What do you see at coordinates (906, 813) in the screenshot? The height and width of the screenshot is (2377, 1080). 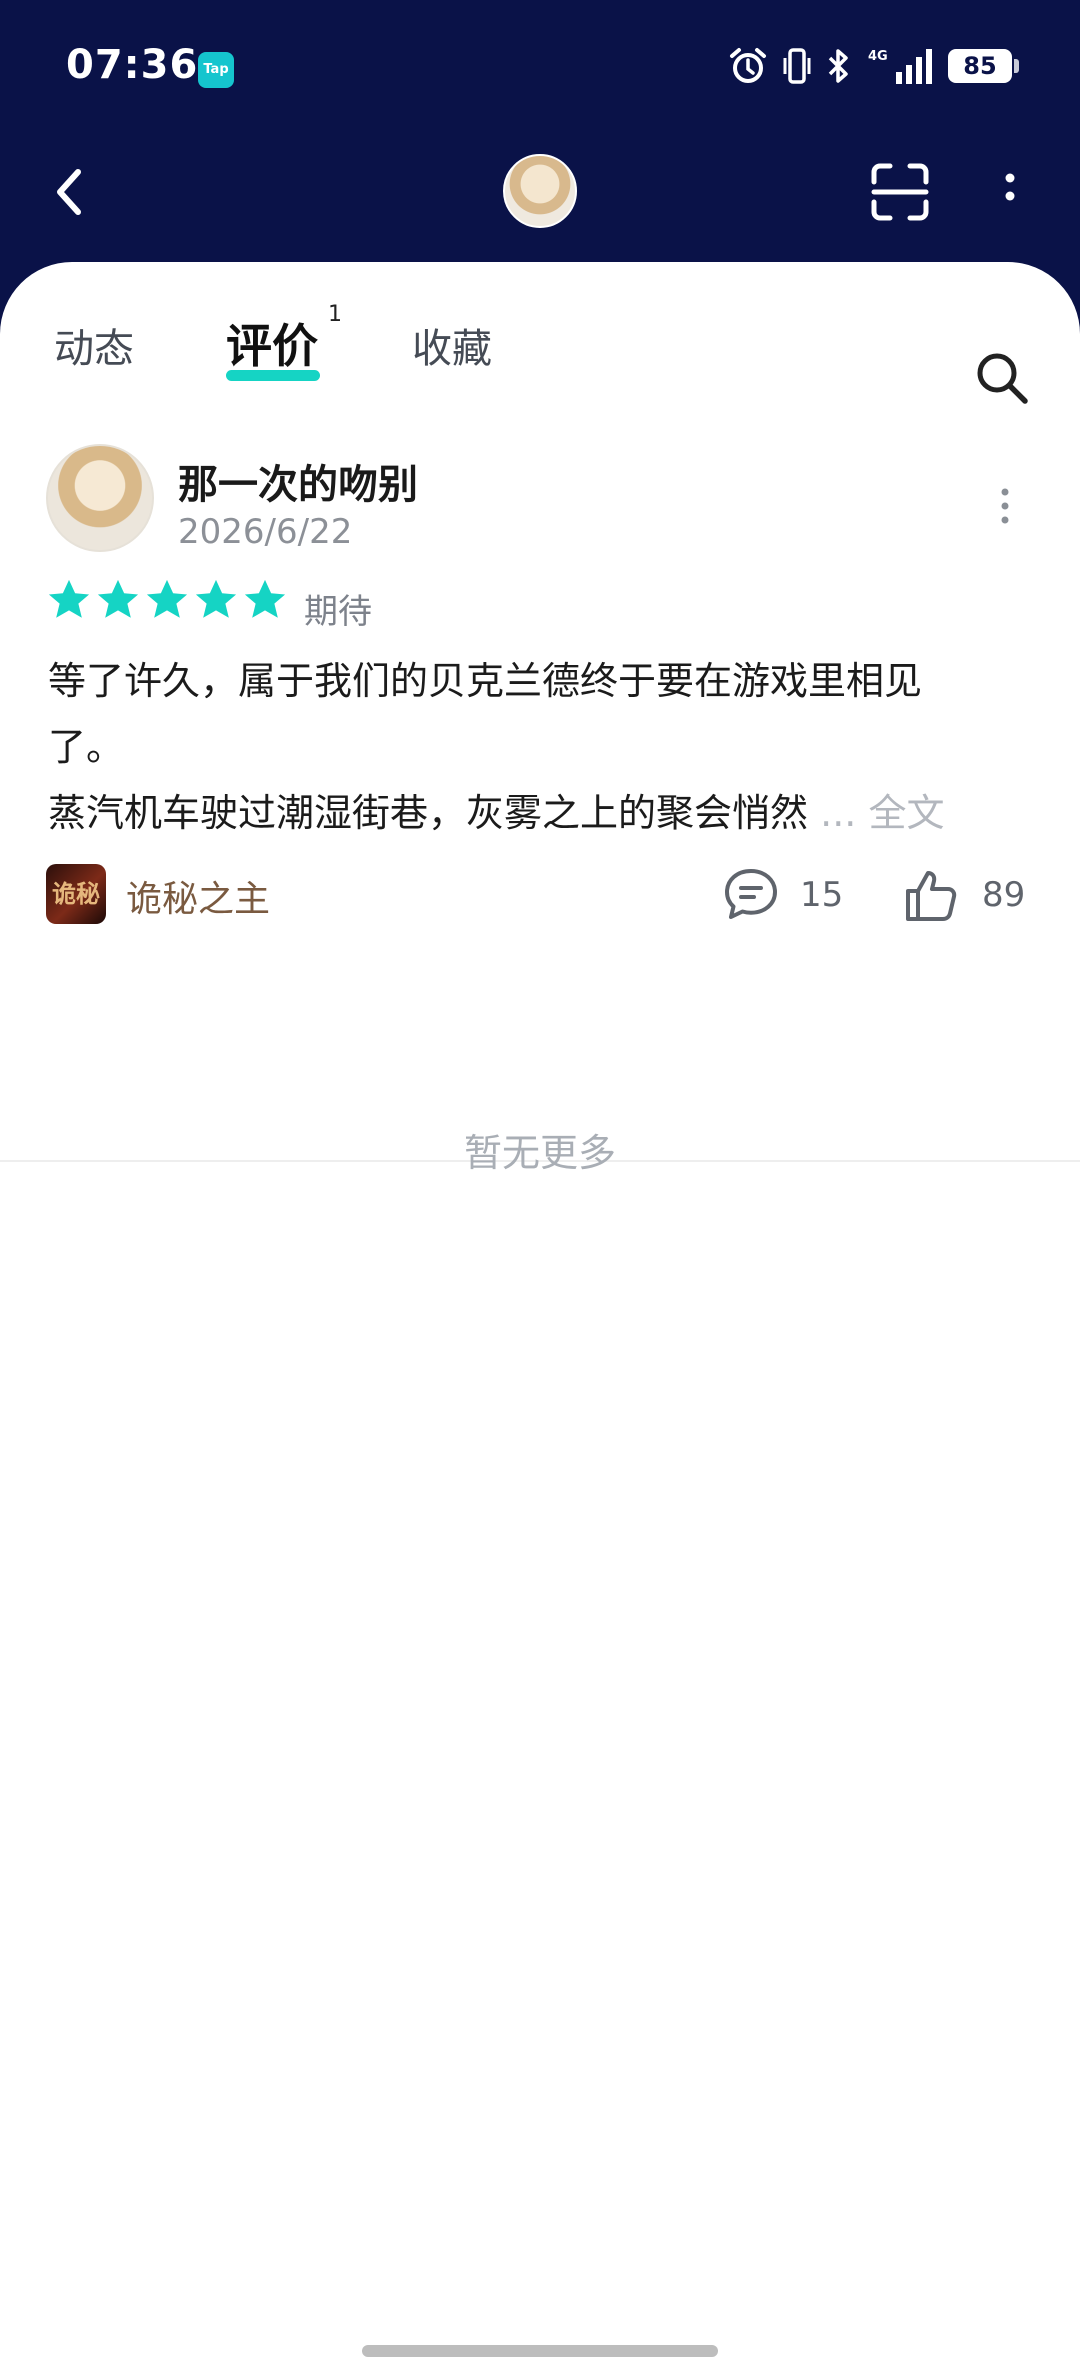 I see `full-text-link: 全文` at bounding box center [906, 813].